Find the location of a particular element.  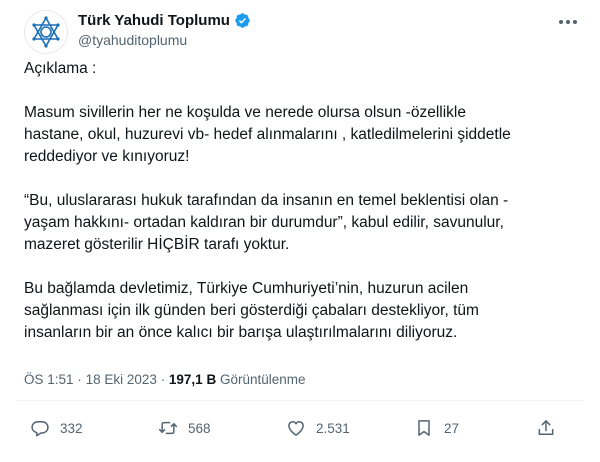

repost-count: 568 is located at coordinates (199, 428).